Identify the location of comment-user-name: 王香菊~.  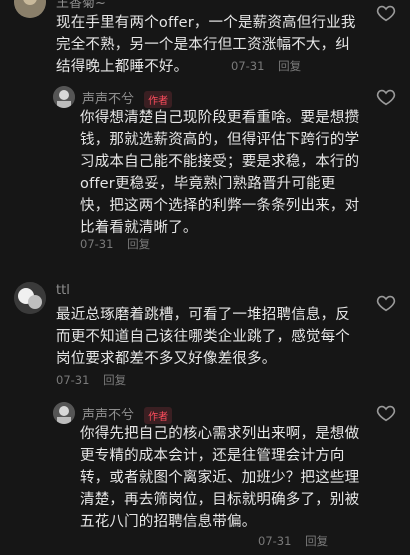
(81, 5).